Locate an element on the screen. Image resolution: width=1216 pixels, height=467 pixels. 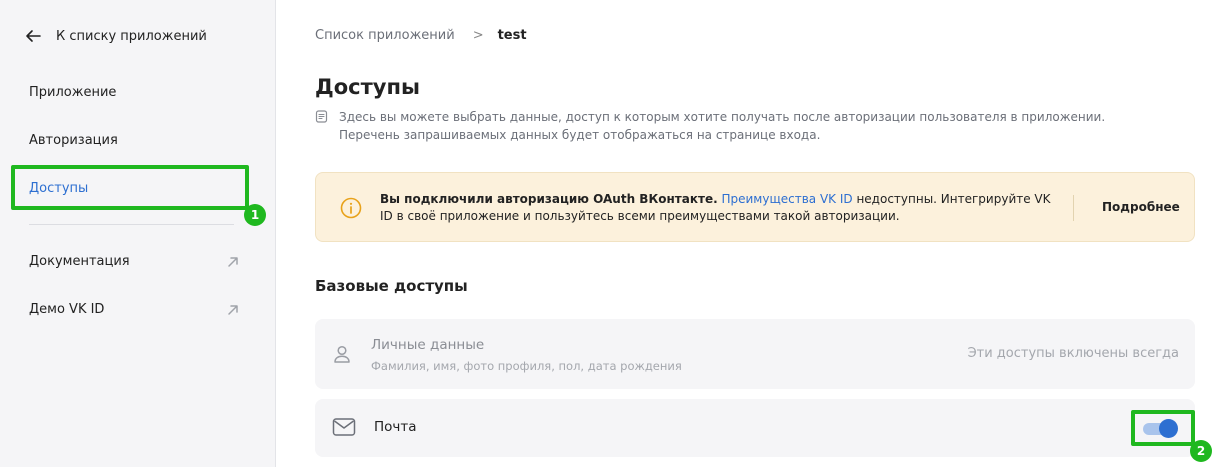
back-label: К списку приложений is located at coordinates (131, 36).